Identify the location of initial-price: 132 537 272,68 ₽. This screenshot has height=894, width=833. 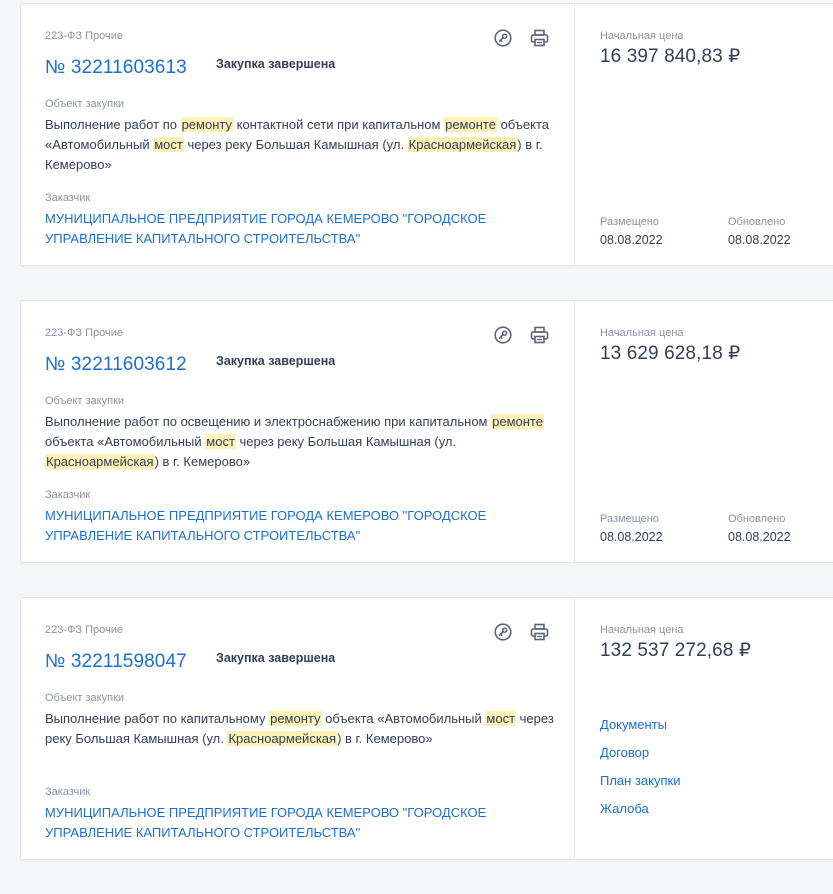
(676, 650).